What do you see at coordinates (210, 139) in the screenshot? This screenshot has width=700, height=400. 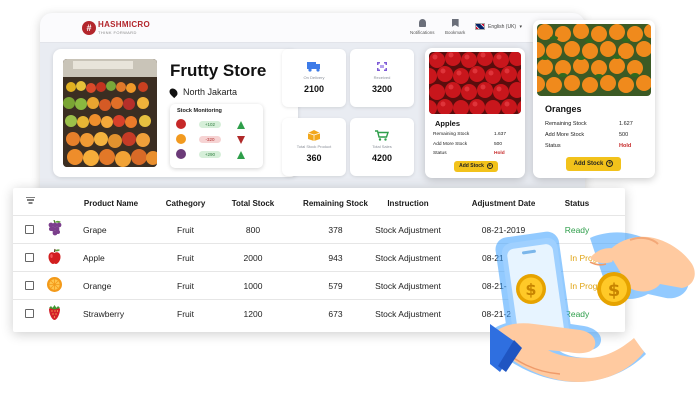 I see `stock-change-pill: -320` at bounding box center [210, 139].